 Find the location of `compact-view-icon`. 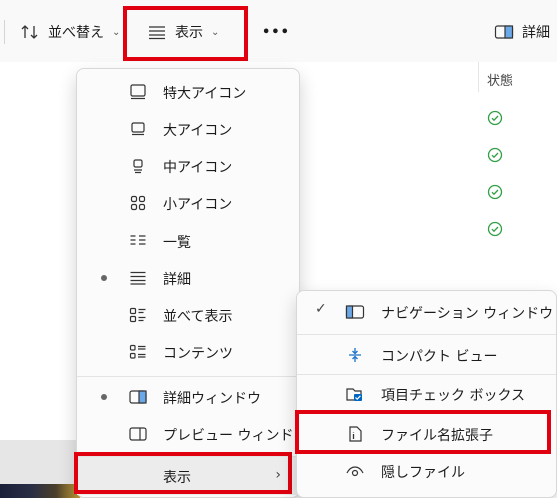

compact-view-icon is located at coordinates (355, 355).